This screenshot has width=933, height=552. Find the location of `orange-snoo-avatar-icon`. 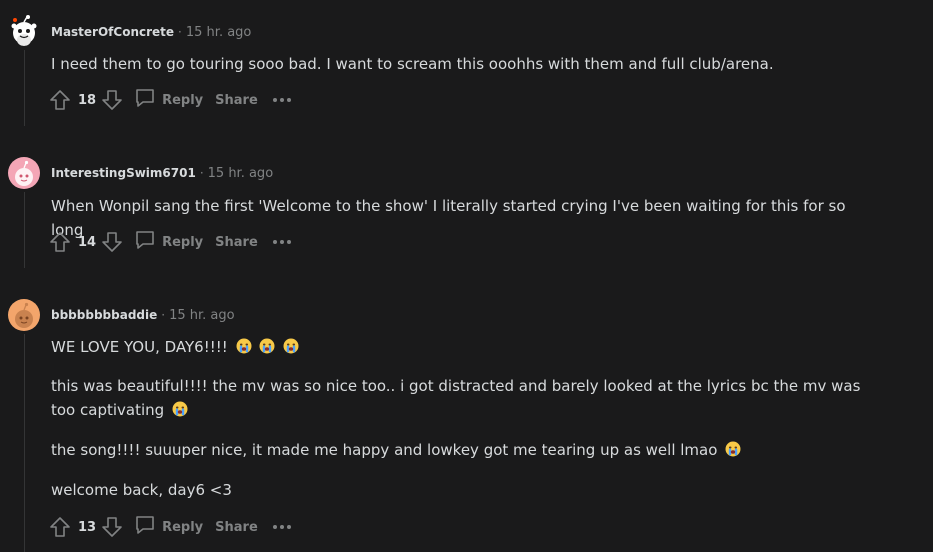

orange-snoo-avatar-icon is located at coordinates (24, 315).